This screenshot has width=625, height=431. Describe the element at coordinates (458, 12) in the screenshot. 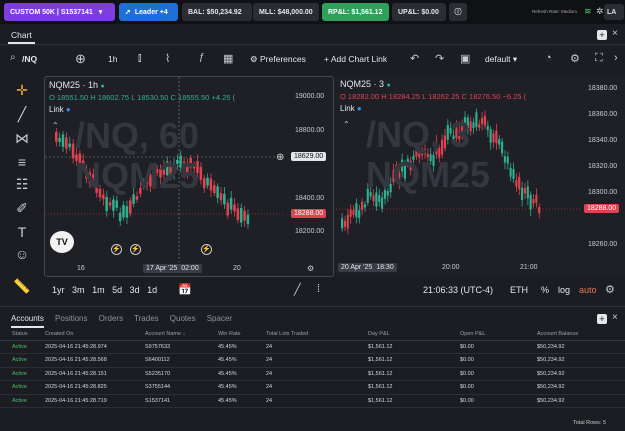

I see `info-icon: ⓘ` at that location.